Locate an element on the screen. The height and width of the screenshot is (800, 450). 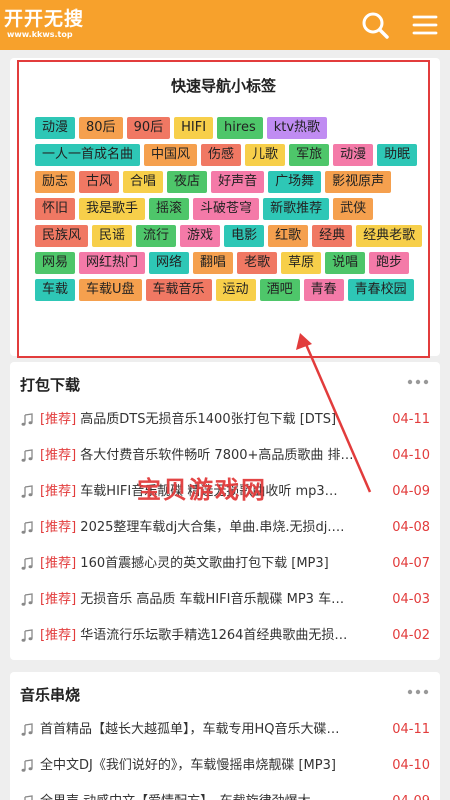
nav-tag: 励志 is located at coordinates (55, 182).